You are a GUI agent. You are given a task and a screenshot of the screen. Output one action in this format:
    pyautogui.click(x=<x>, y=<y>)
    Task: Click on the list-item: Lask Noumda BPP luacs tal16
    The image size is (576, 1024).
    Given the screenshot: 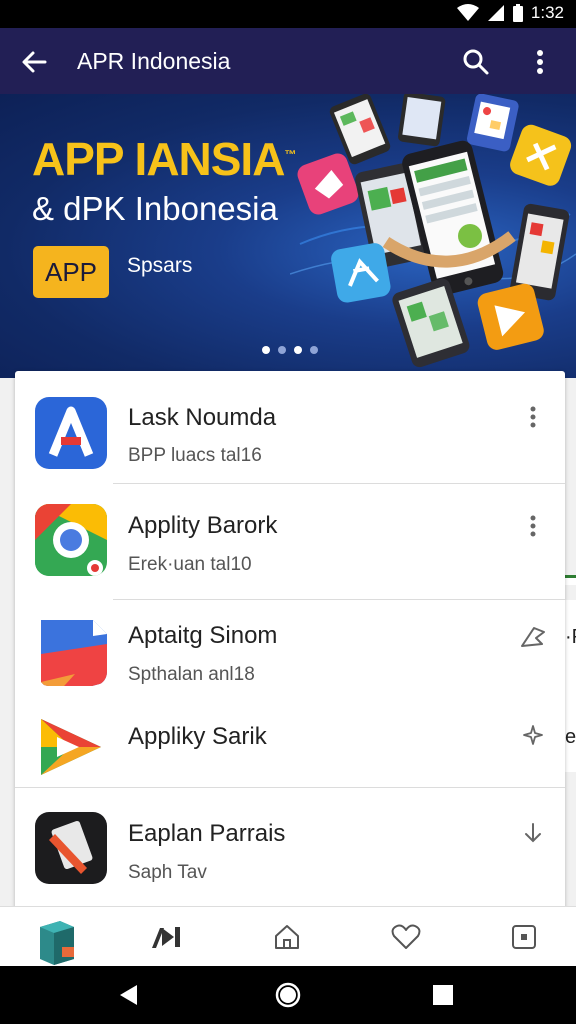 What is the action you would take?
    pyautogui.click(x=290, y=427)
    